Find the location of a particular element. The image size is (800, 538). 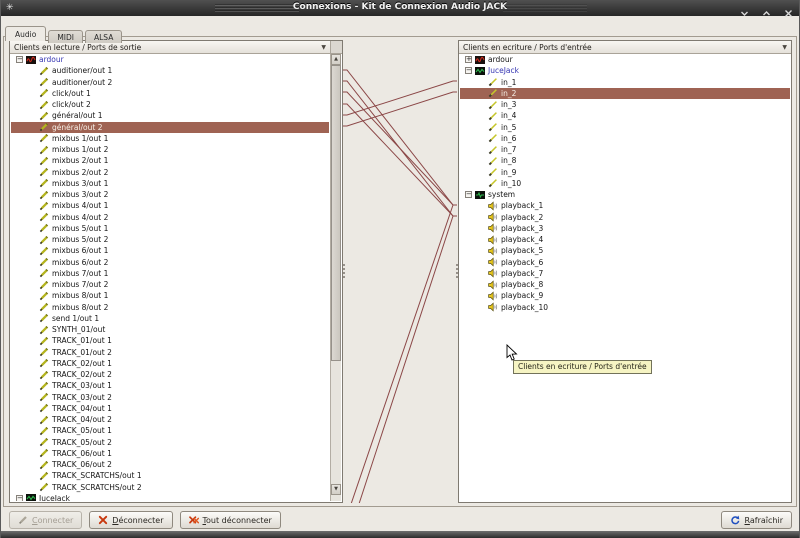

tree-row-in-4: in_4 is located at coordinates (625, 115).